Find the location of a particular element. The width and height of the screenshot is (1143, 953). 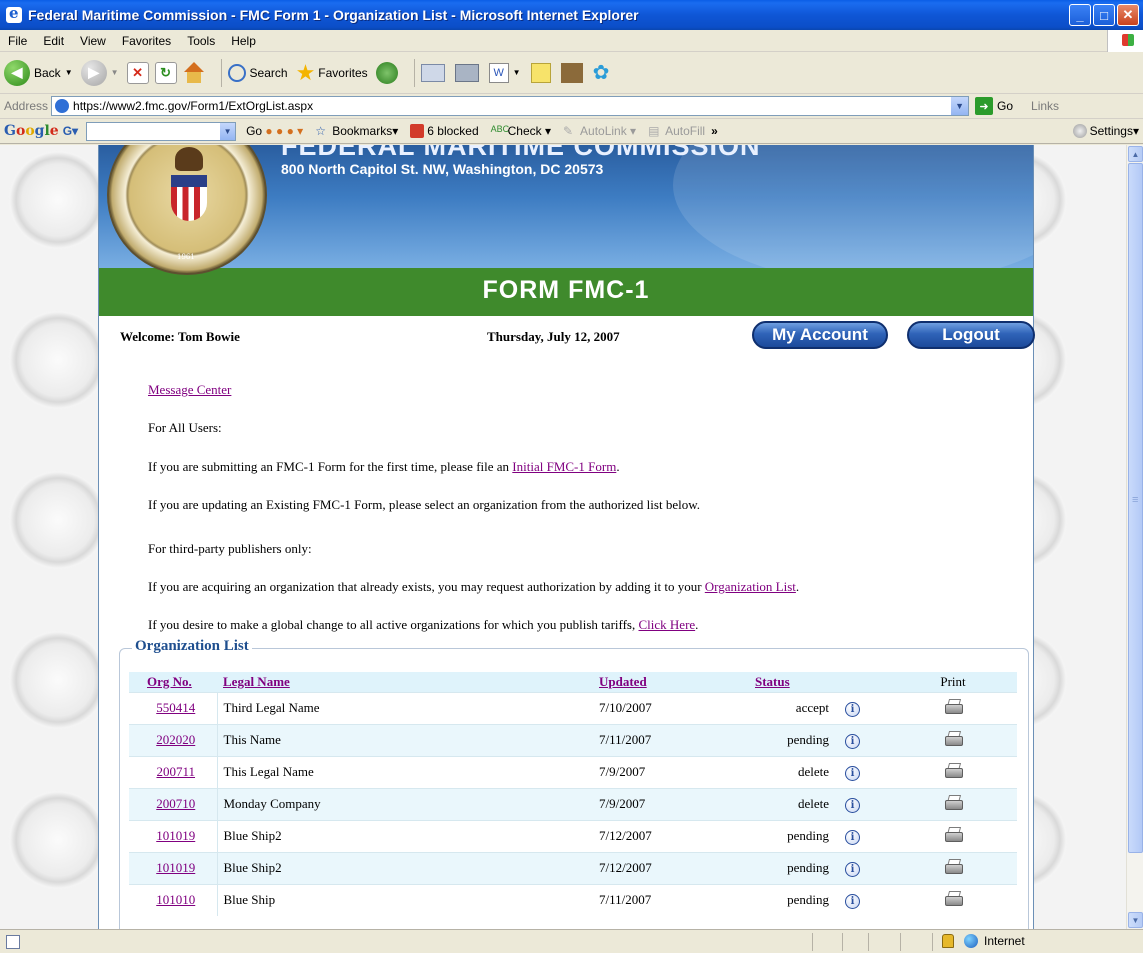

menu-edit: Edit is located at coordinates (53, 41).